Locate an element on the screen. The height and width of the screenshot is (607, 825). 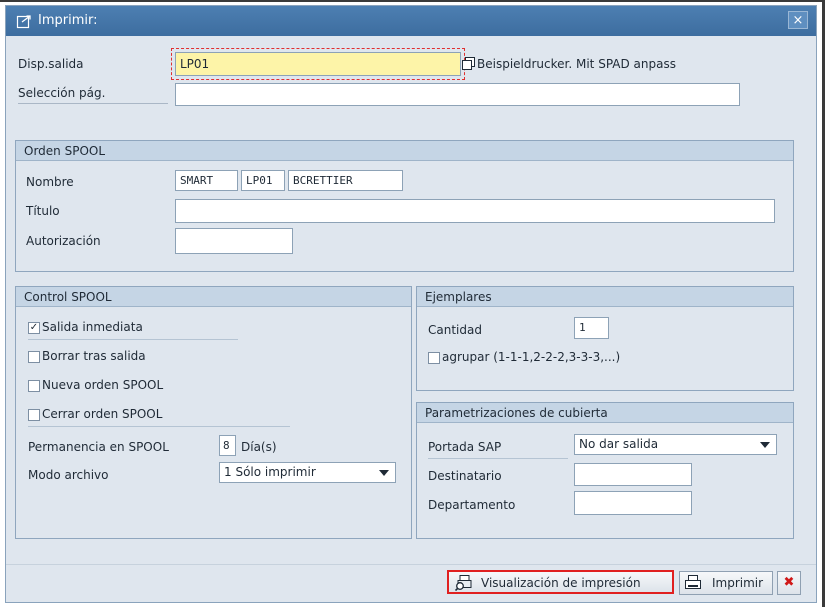
title-bar: Imprimir: × is located at coordinates (411, 21).